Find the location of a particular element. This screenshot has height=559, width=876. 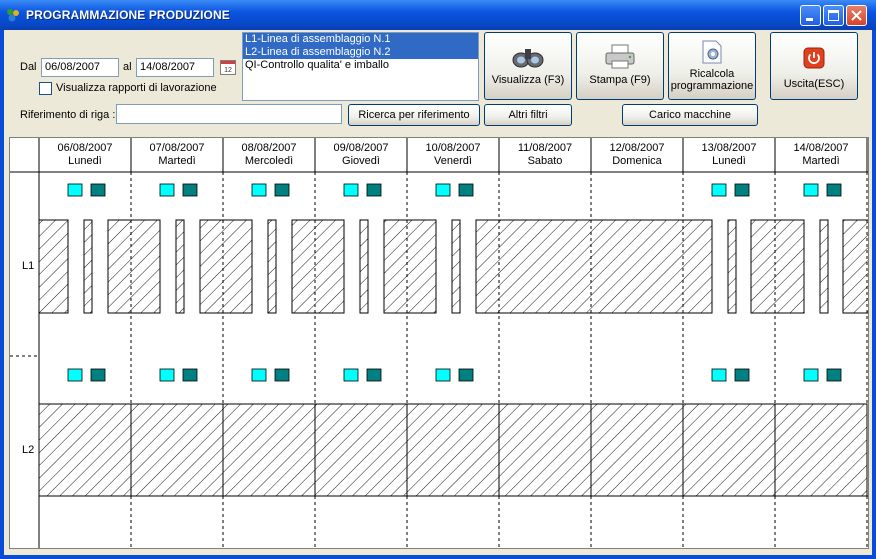

day-header: 09/08/2007 Giovedì is located at coordinates (361, 155).